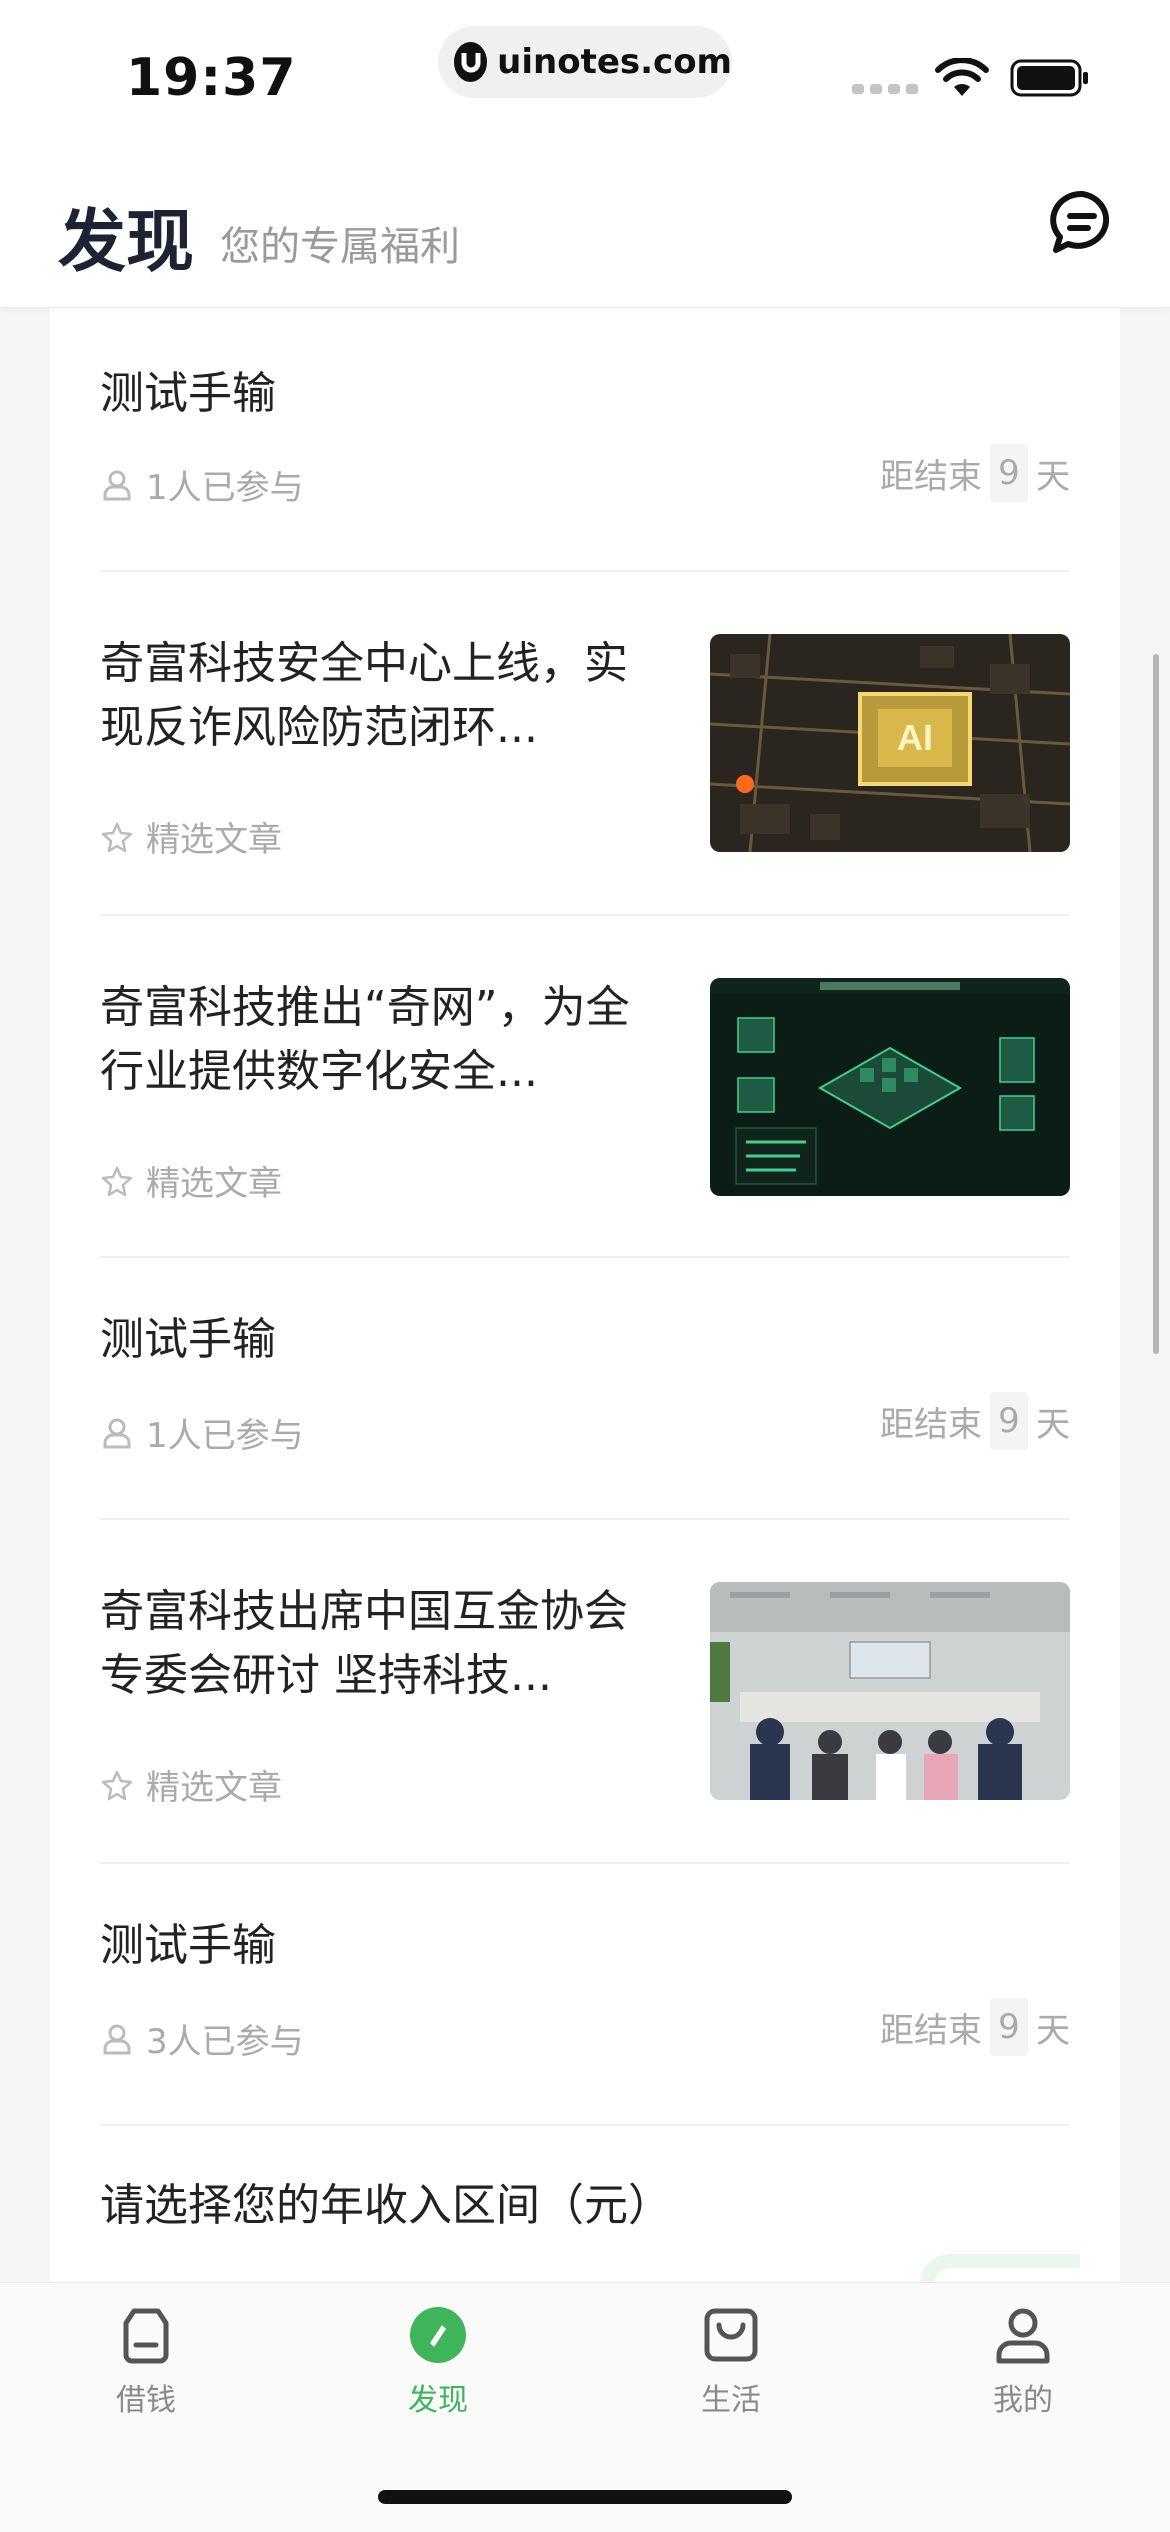 The width and height of the screenshot is (1170, 2532). I want to click on tab-life: 生活, so click(731, 2361).